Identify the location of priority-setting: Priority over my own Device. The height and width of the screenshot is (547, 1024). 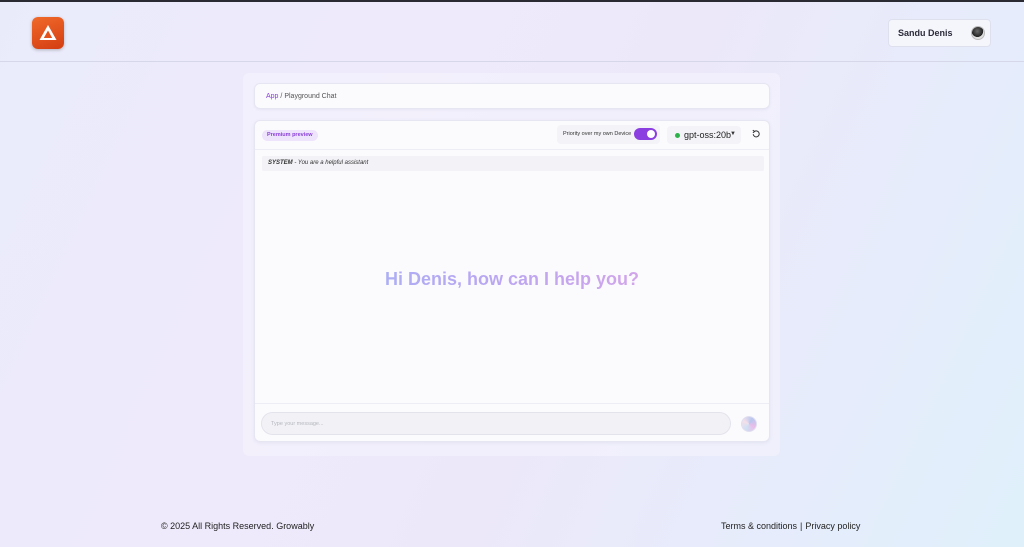
(608, 134).